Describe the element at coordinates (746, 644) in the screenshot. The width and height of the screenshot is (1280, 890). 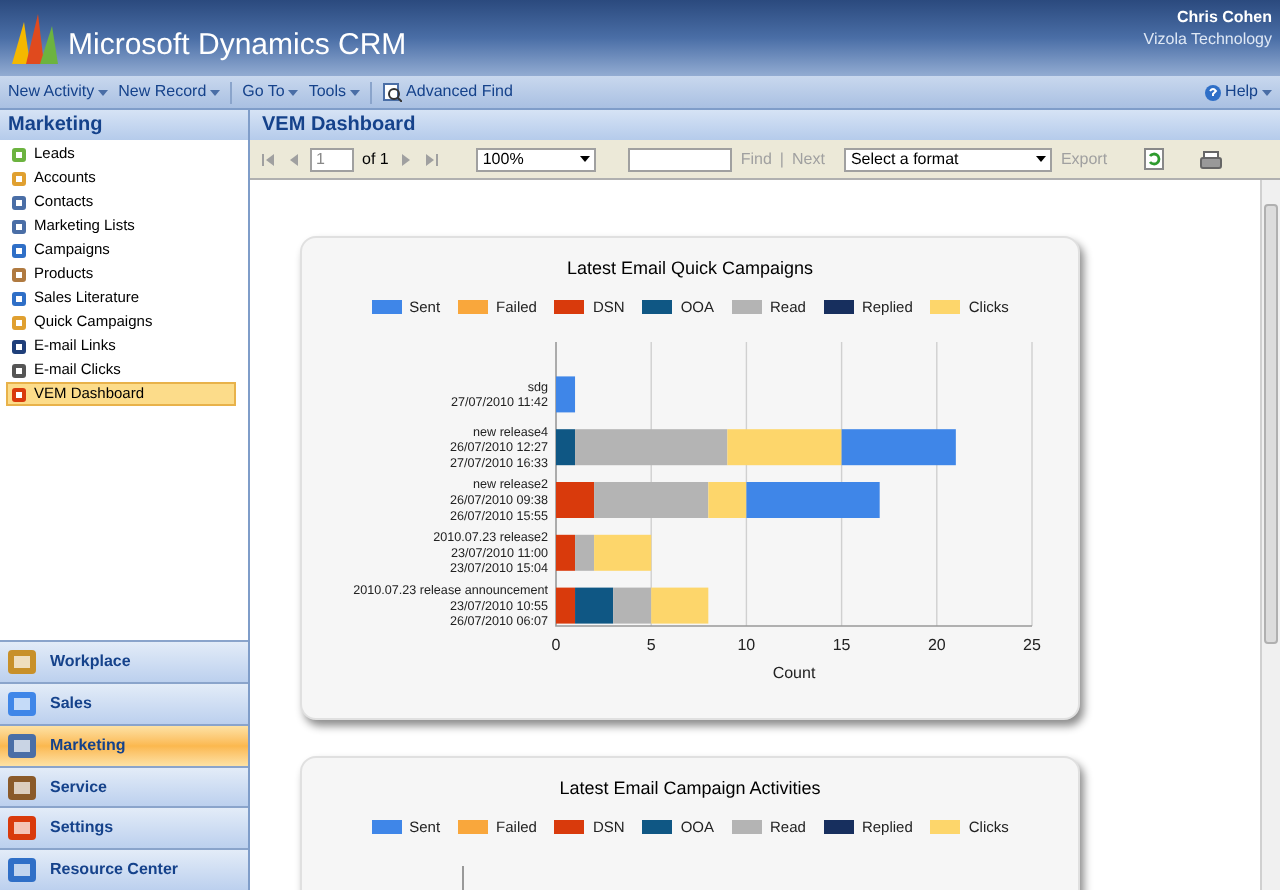
I see `tick-label: 10` at that location.